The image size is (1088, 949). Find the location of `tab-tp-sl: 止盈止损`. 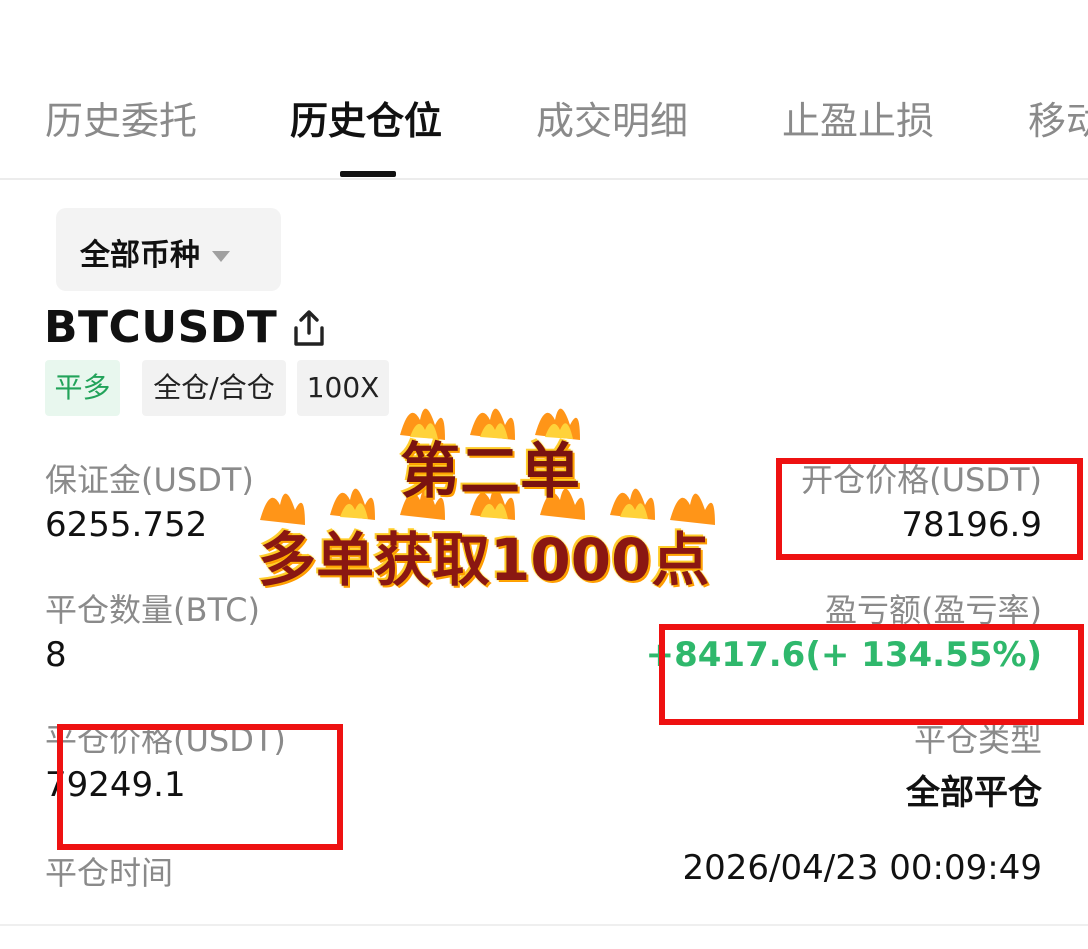

tab-tp-sl: 止盈止损 is located at coordinates (858, 117).